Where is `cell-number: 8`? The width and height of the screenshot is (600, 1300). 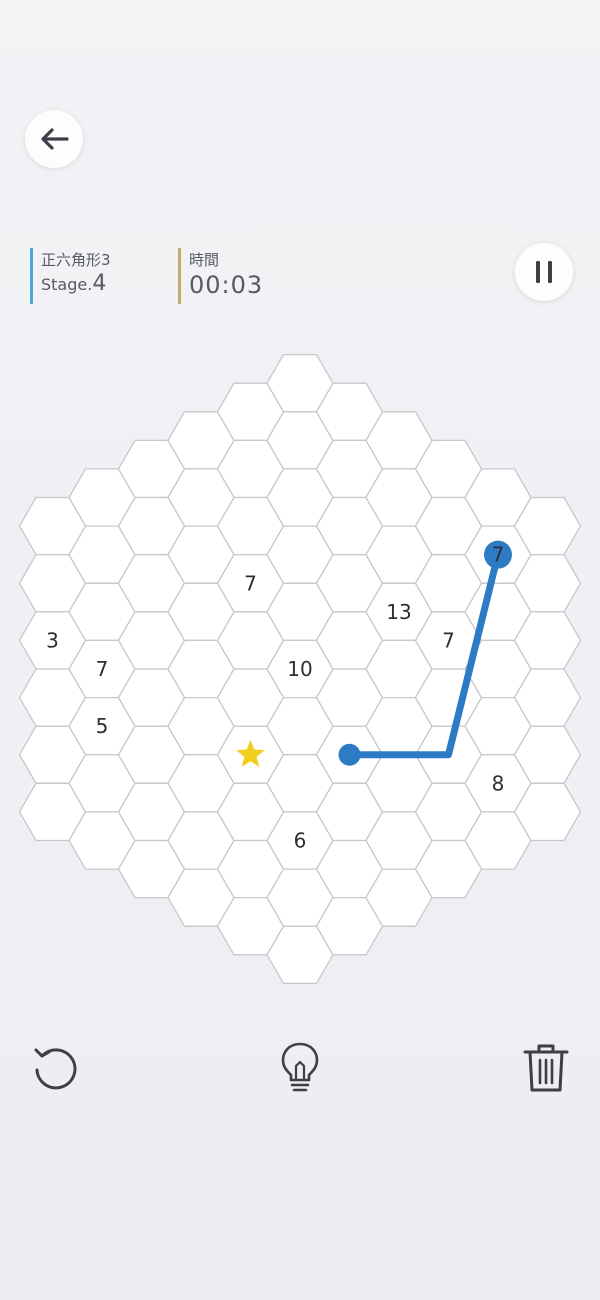
cell-number: 8 is located at coordinates (498, 783).